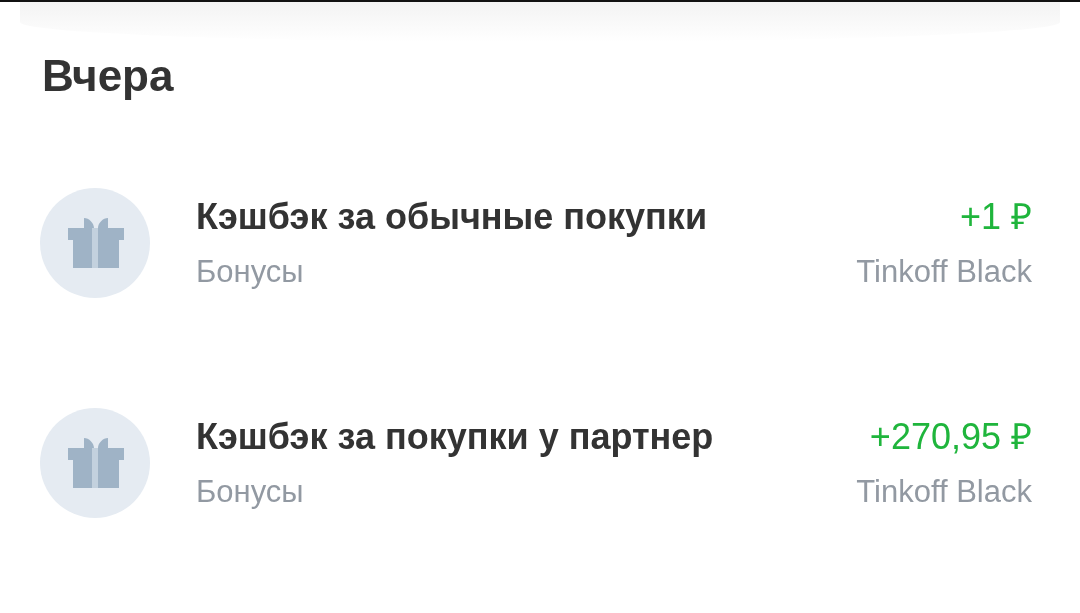 The image size is (1080, 613). What do you see at coordinates (451, 217) in the screenshot?
I see `operation-title: Кэшбэк за обычные покупки` at bounding box center [451, 217].